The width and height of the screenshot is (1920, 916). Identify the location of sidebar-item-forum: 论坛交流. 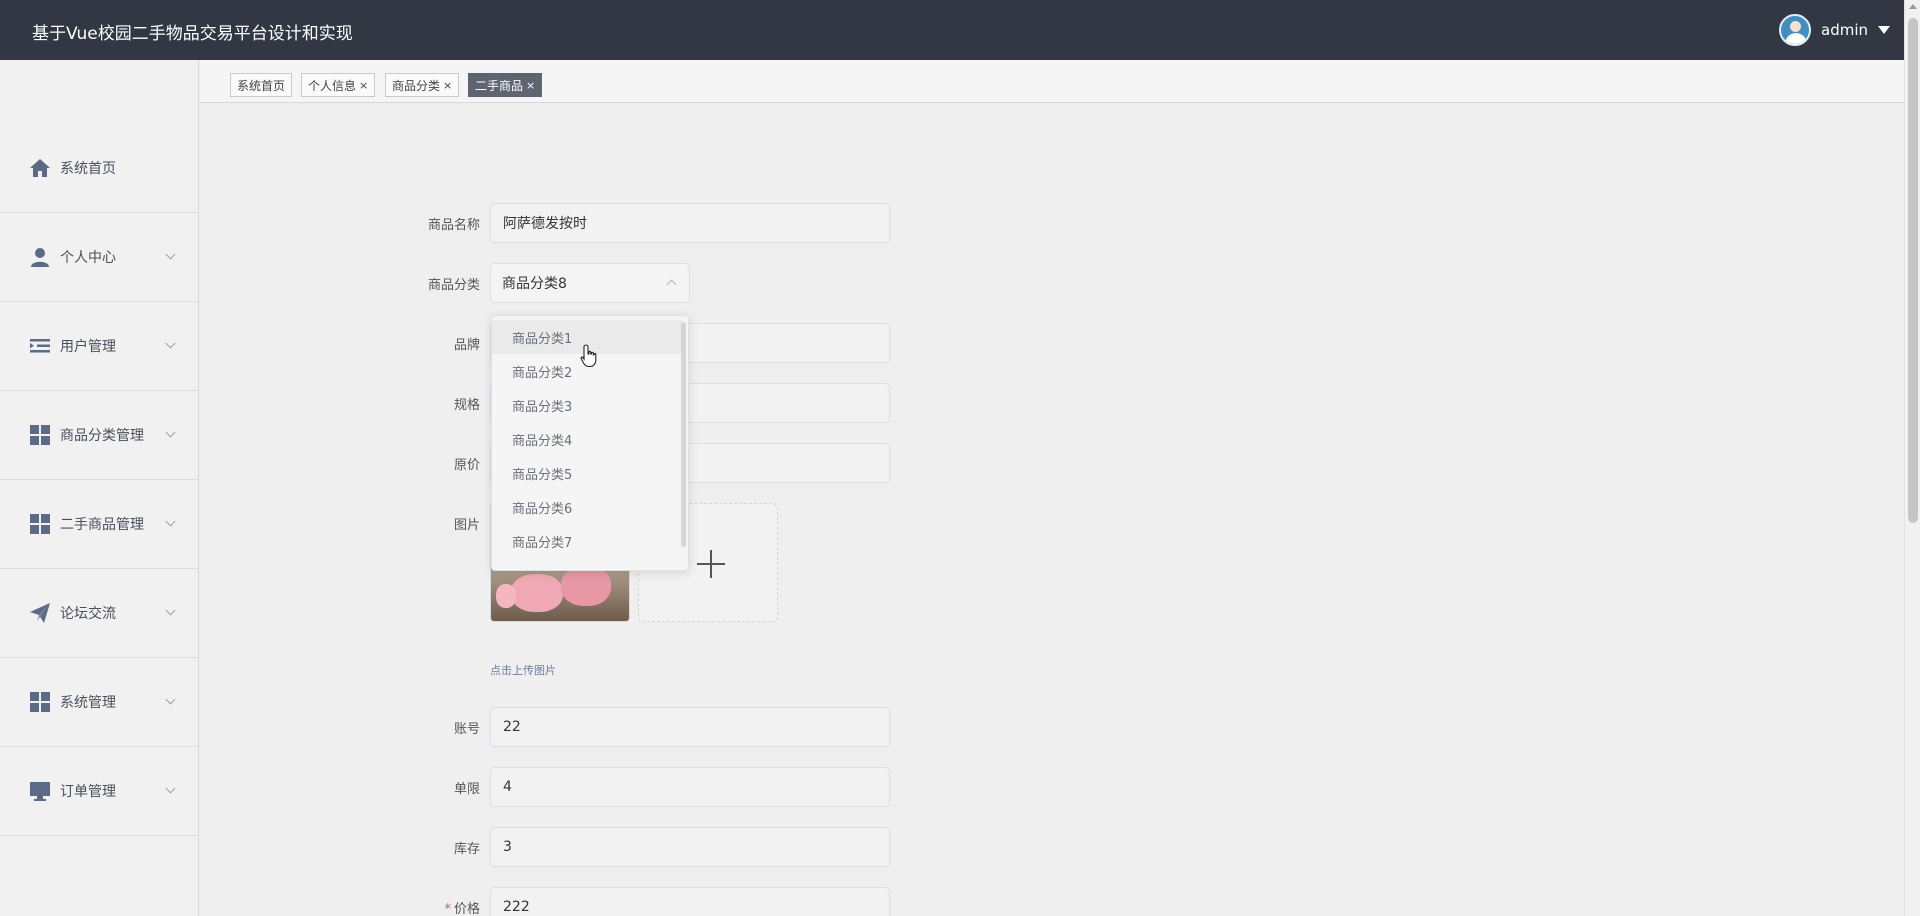
(99, 613).